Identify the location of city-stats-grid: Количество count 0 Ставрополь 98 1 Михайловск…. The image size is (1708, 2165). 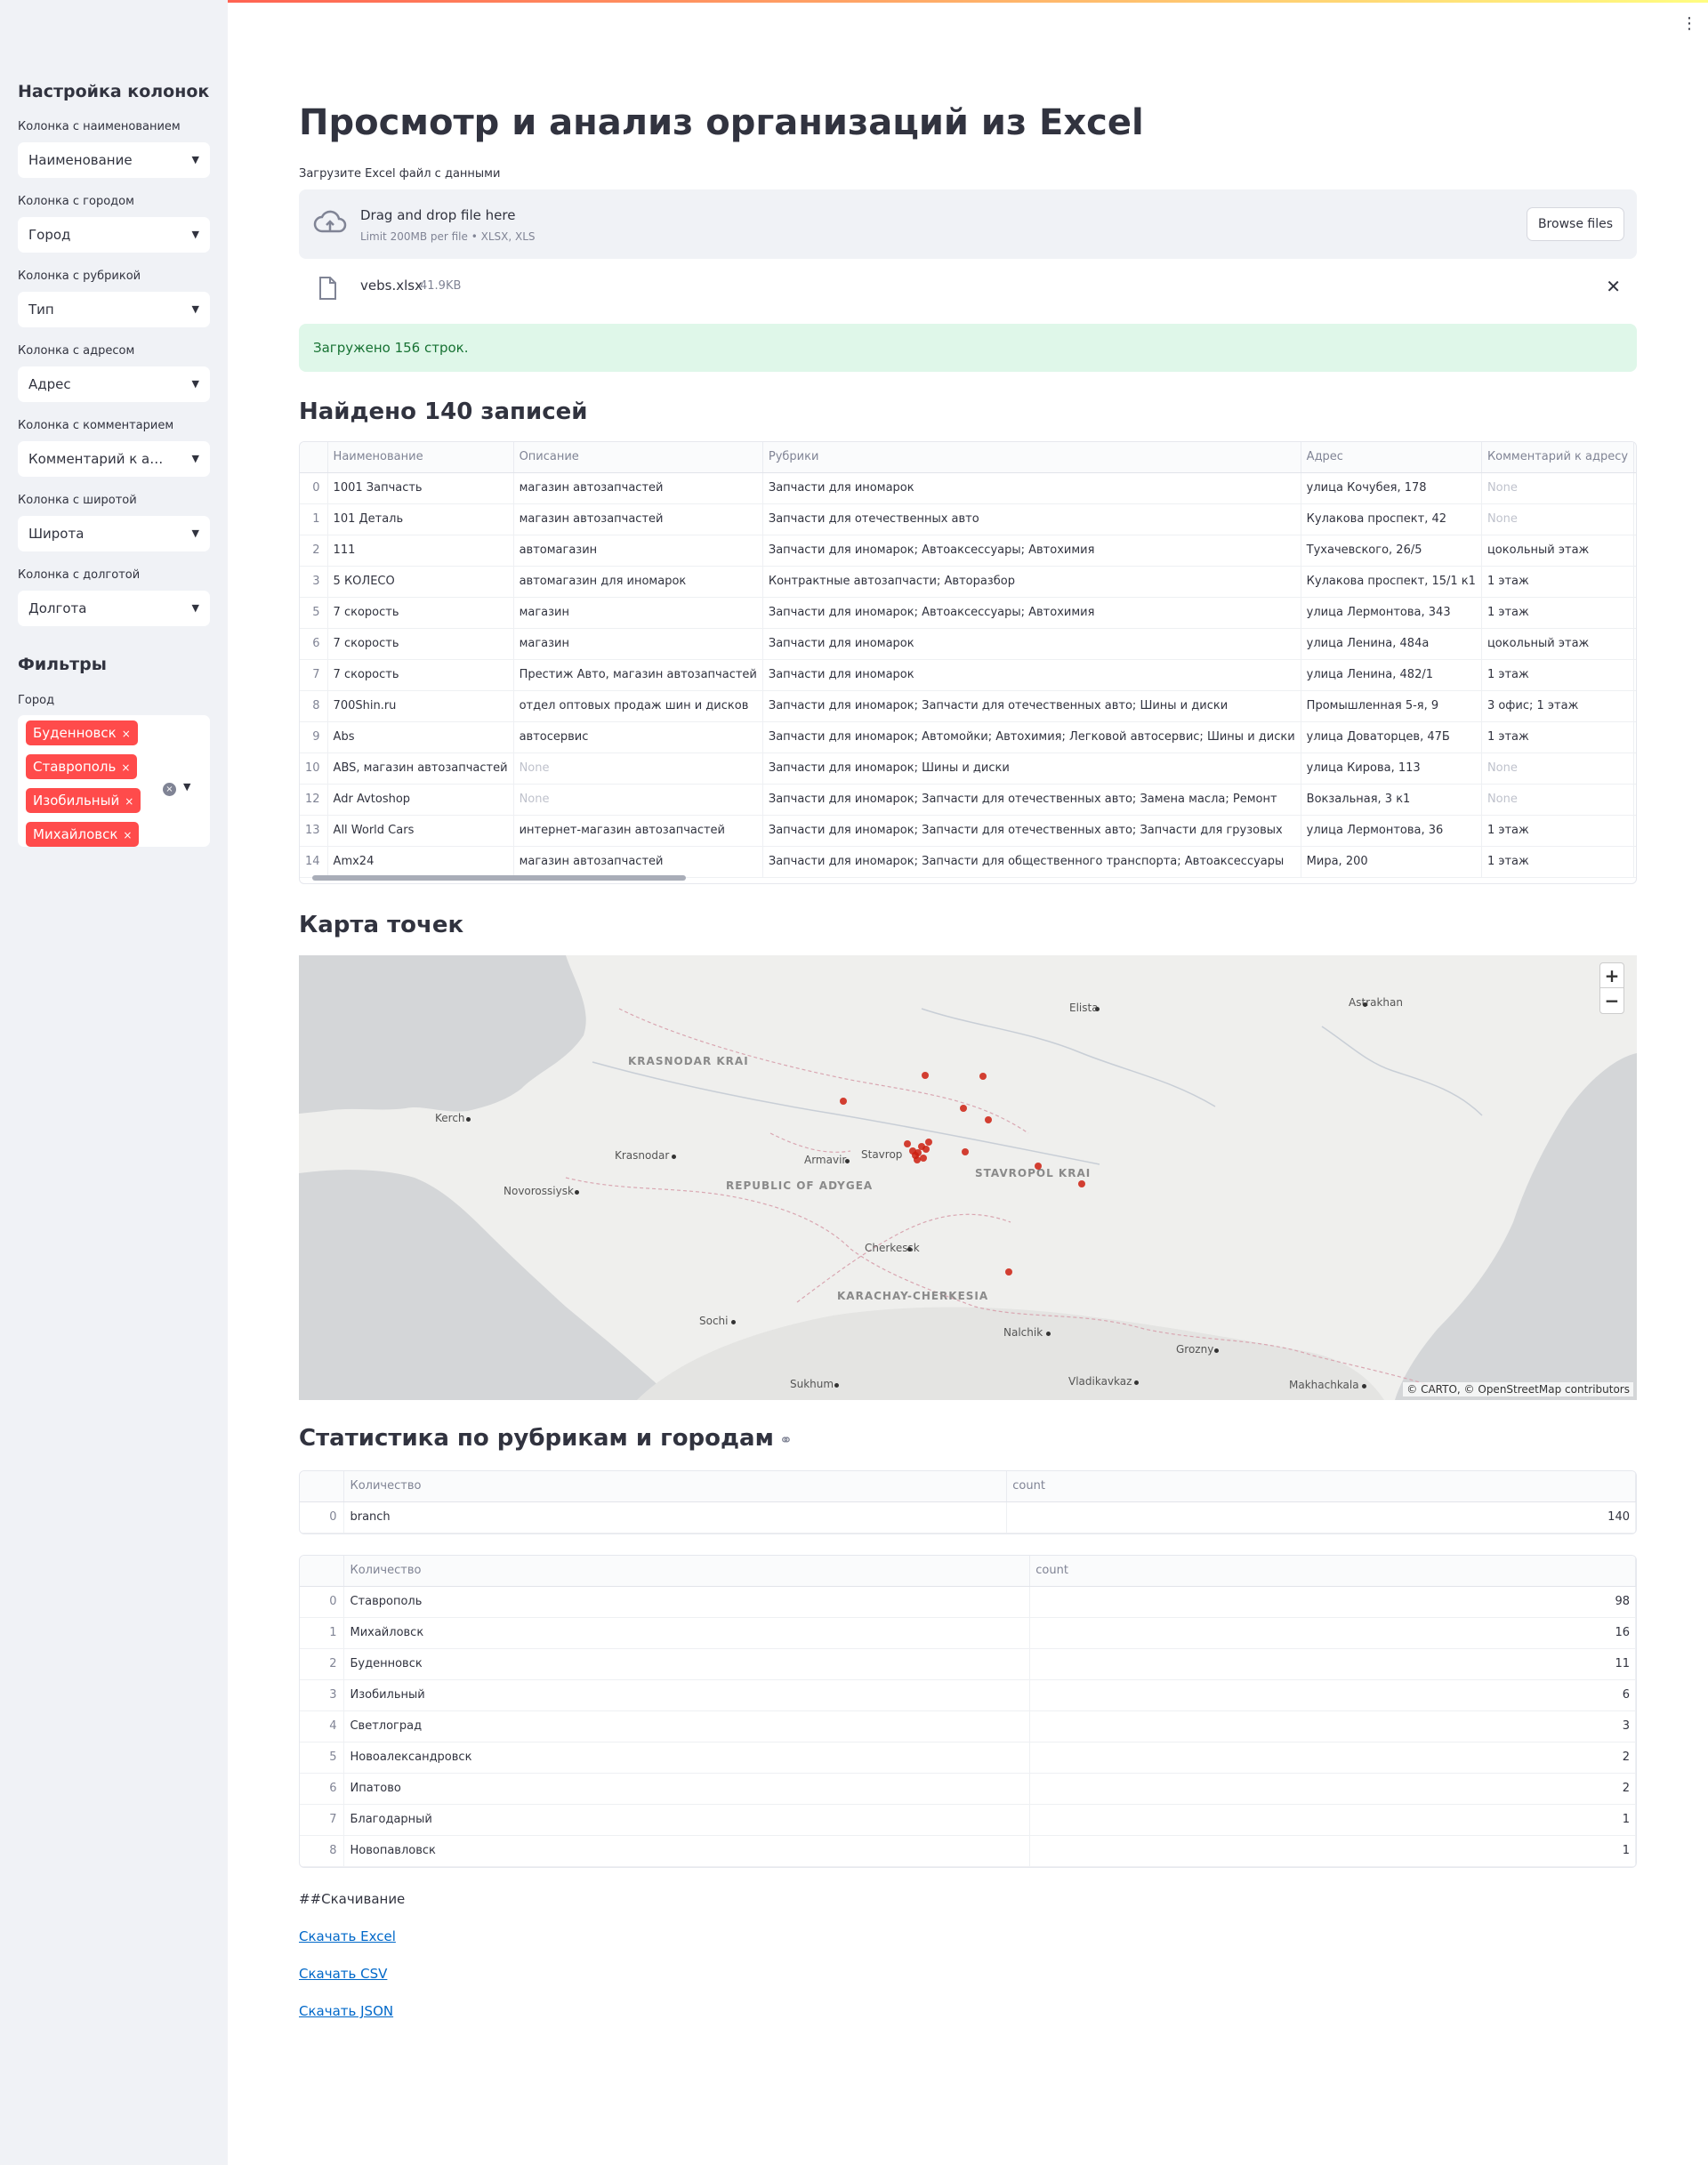
(968, 1711).